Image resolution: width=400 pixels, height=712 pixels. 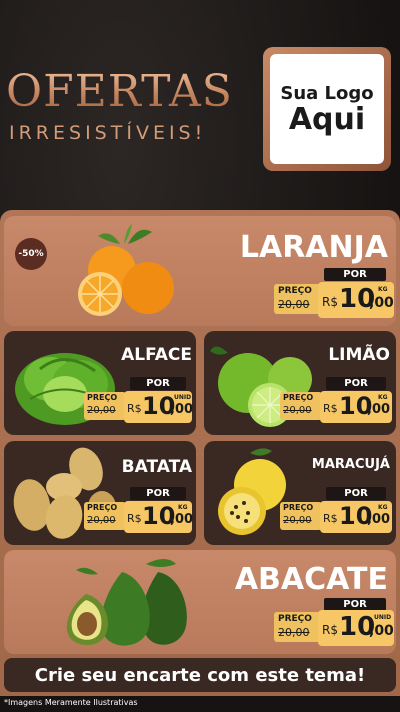 What do you see at coordinates (108, 133) in the screenshot?
I see `page-subtitle: IRRESISTÍVEIS!` at bounding box center [108, 133].